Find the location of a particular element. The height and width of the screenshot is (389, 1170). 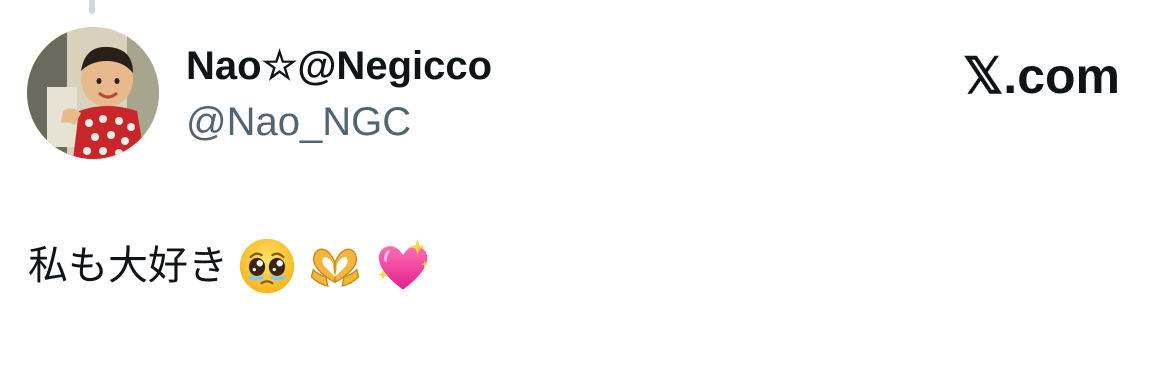

tweet-body: 私も大好き is located at coordinates (230, 266).